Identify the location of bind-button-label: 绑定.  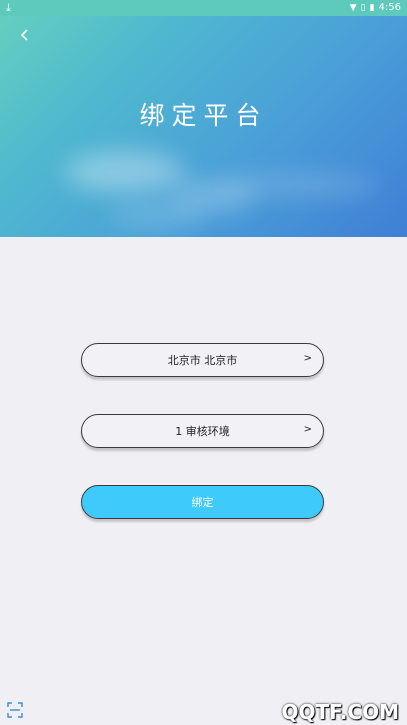
(202, 502).